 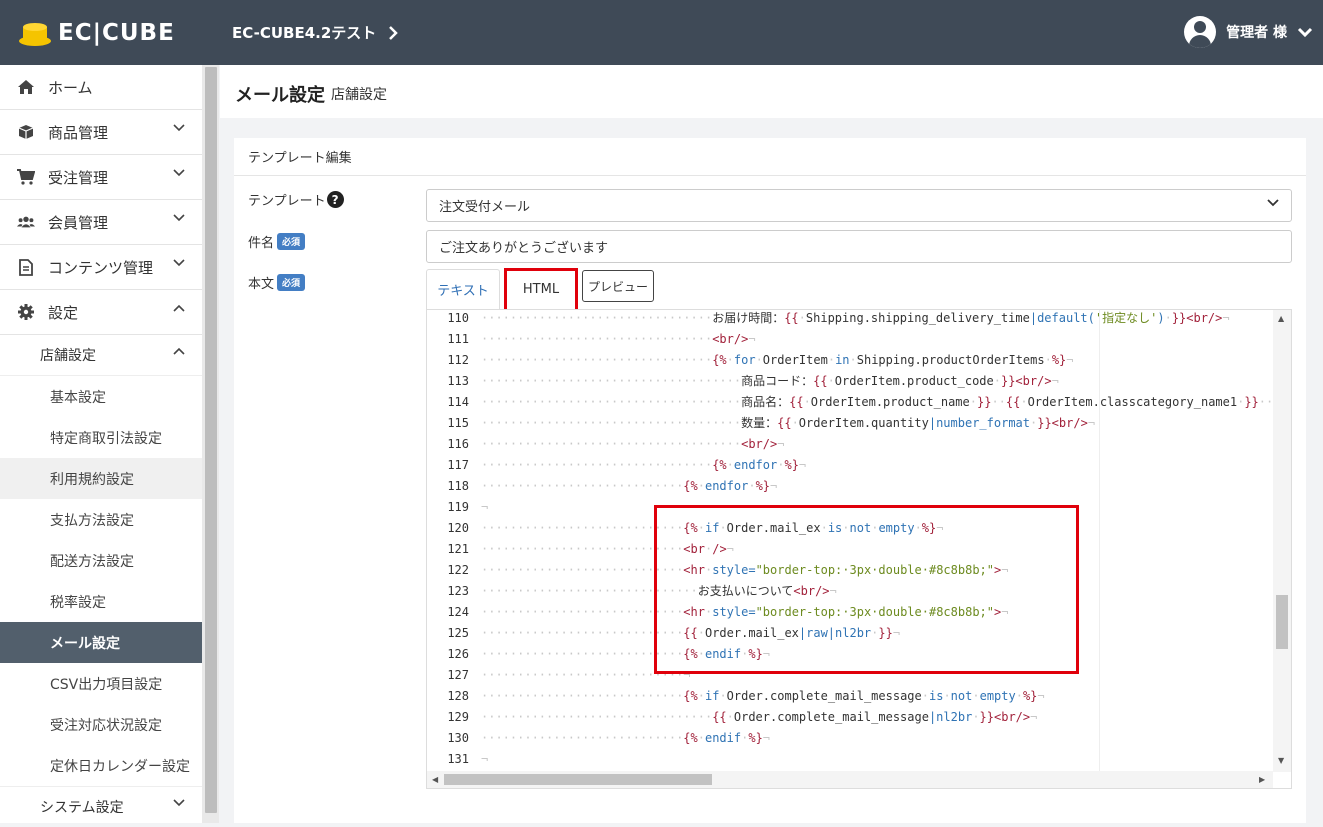 What do you see at coordinates (1282, 622) in the screenshot?
I see `editor-vscroll-thumb` at bounding box center [1282, 622].